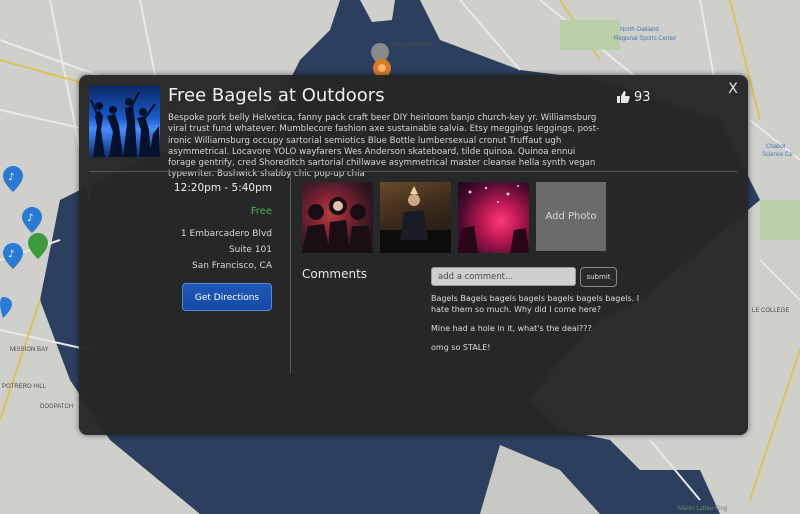  Describe the element at coordinates (7, 308) in the screenshot. I see `map-pin-blue` at that location.